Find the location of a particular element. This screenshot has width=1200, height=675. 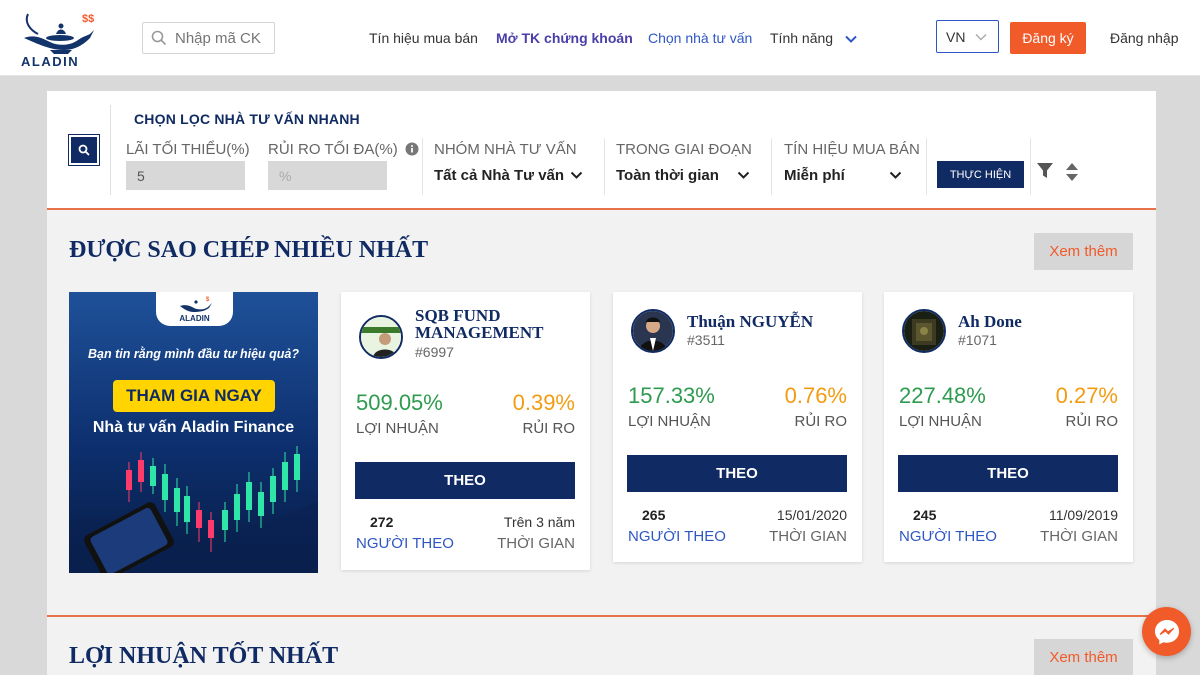

banner-logo-text: ALADIN is located at coordinates (194, 318).